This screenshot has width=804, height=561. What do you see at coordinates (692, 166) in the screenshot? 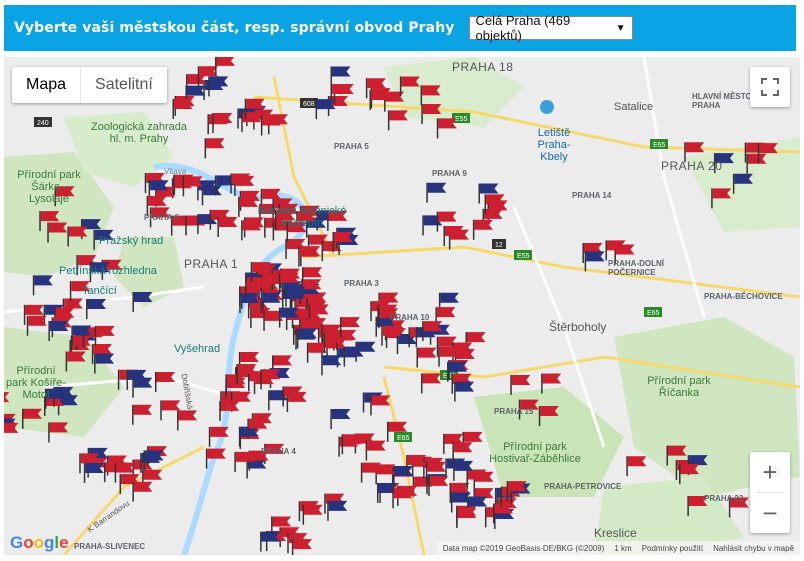
I see `label-praha-20: PRAHA 20` at bounding box center [692, 166].